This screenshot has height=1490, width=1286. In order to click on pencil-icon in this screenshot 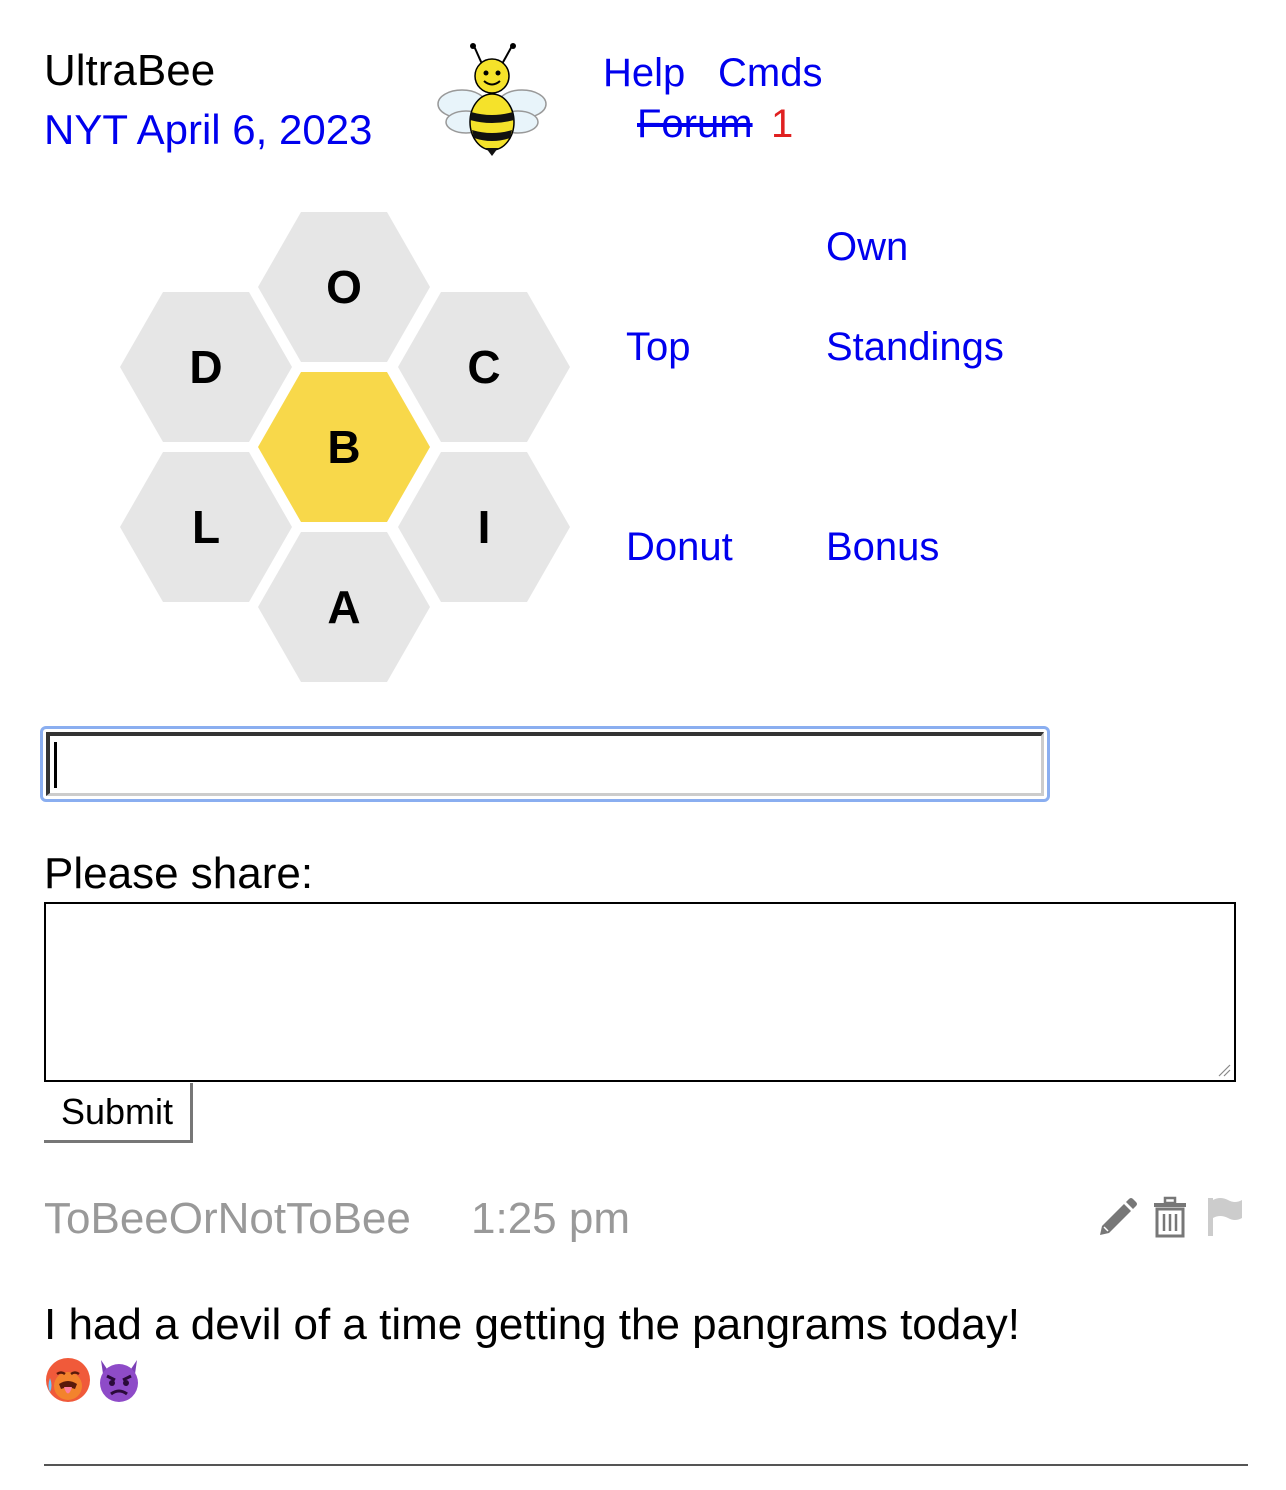, I will do `click(1117, 1217)`.